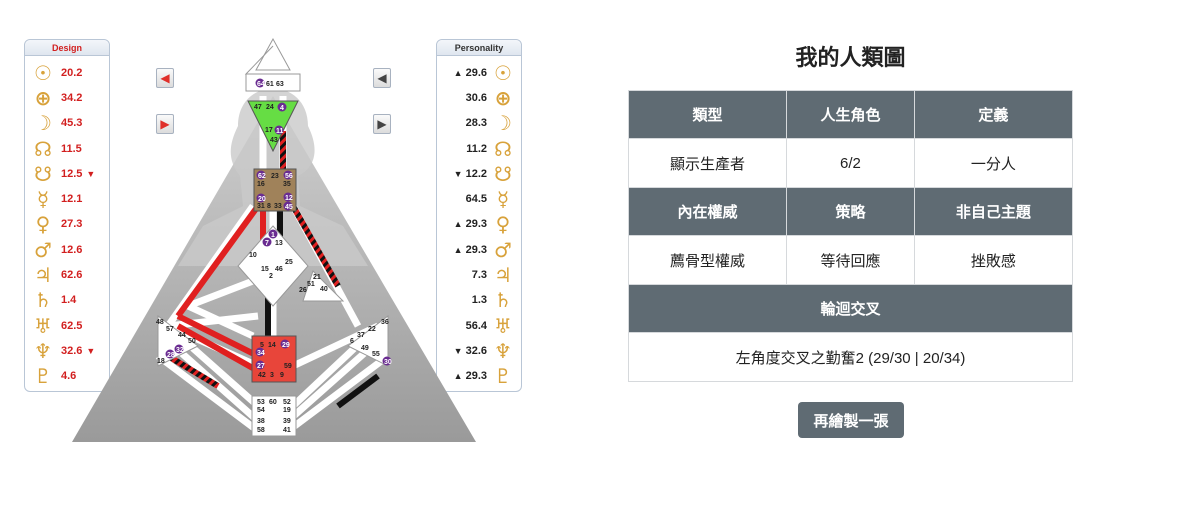  Describe the element at coordinates (286, 345) in the screenshot. I see `gate-label: 29` at that location.